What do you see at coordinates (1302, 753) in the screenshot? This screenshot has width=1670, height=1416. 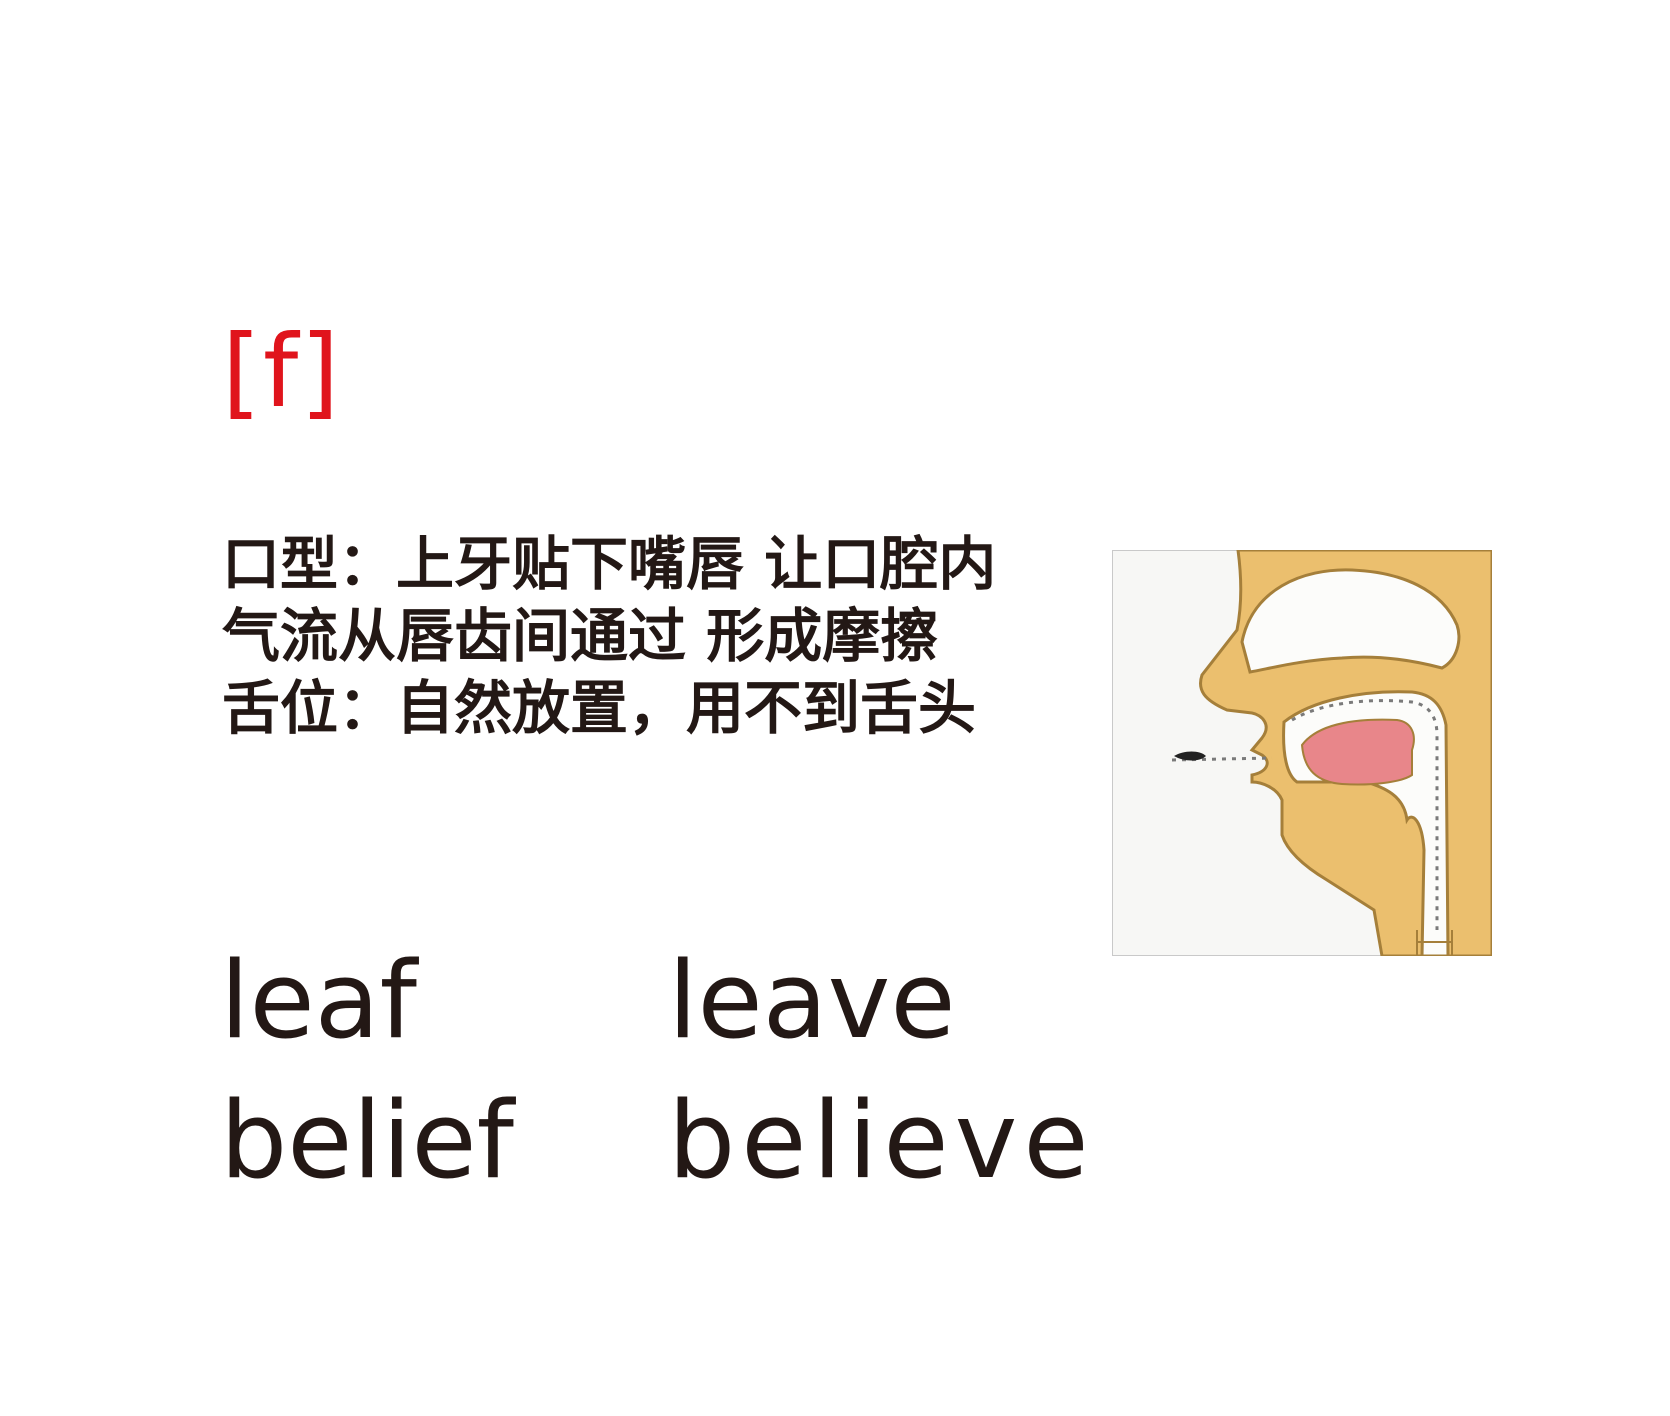 I see `mouth-cross-section-diagram` at bounding box center [1302, 753].